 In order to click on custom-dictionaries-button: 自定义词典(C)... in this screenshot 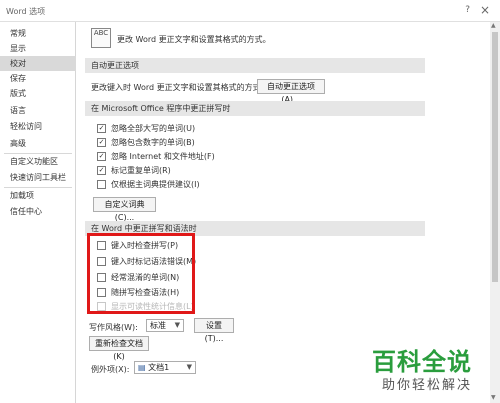, I will do `click(124, 209)`.